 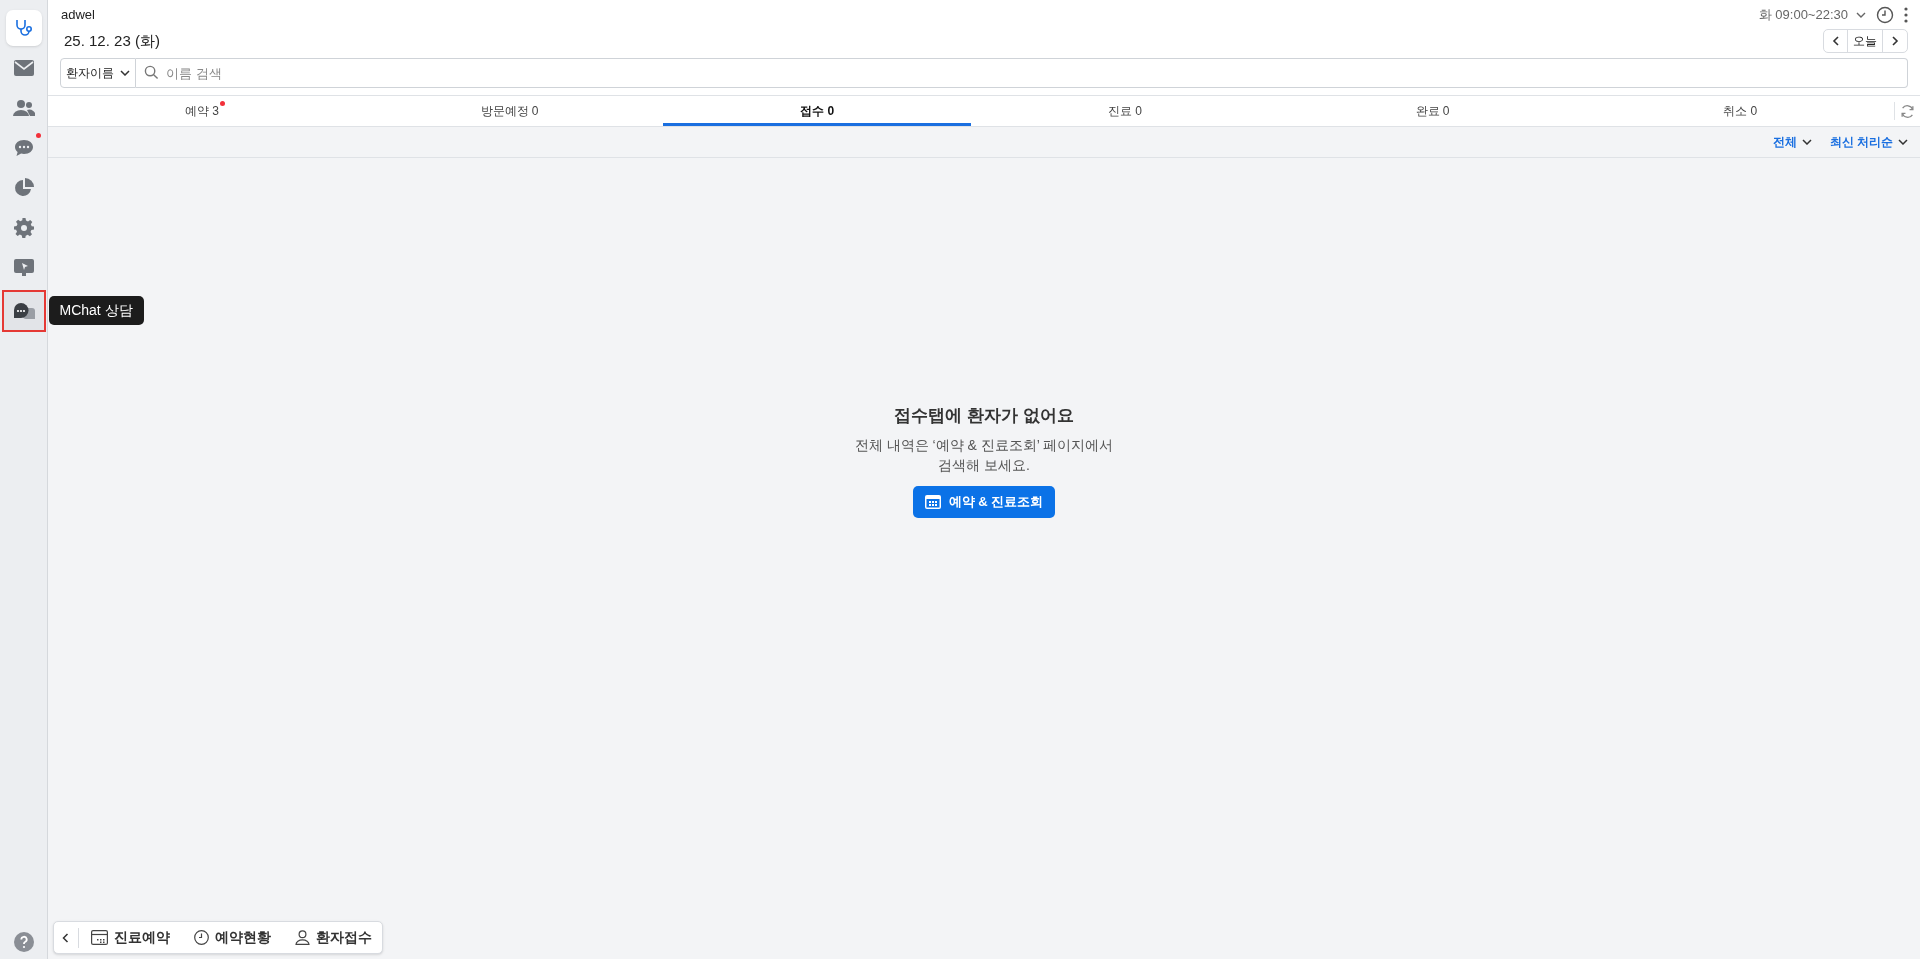 I want to click on search-field: 이름 검색, so click(x=1022, y=73).